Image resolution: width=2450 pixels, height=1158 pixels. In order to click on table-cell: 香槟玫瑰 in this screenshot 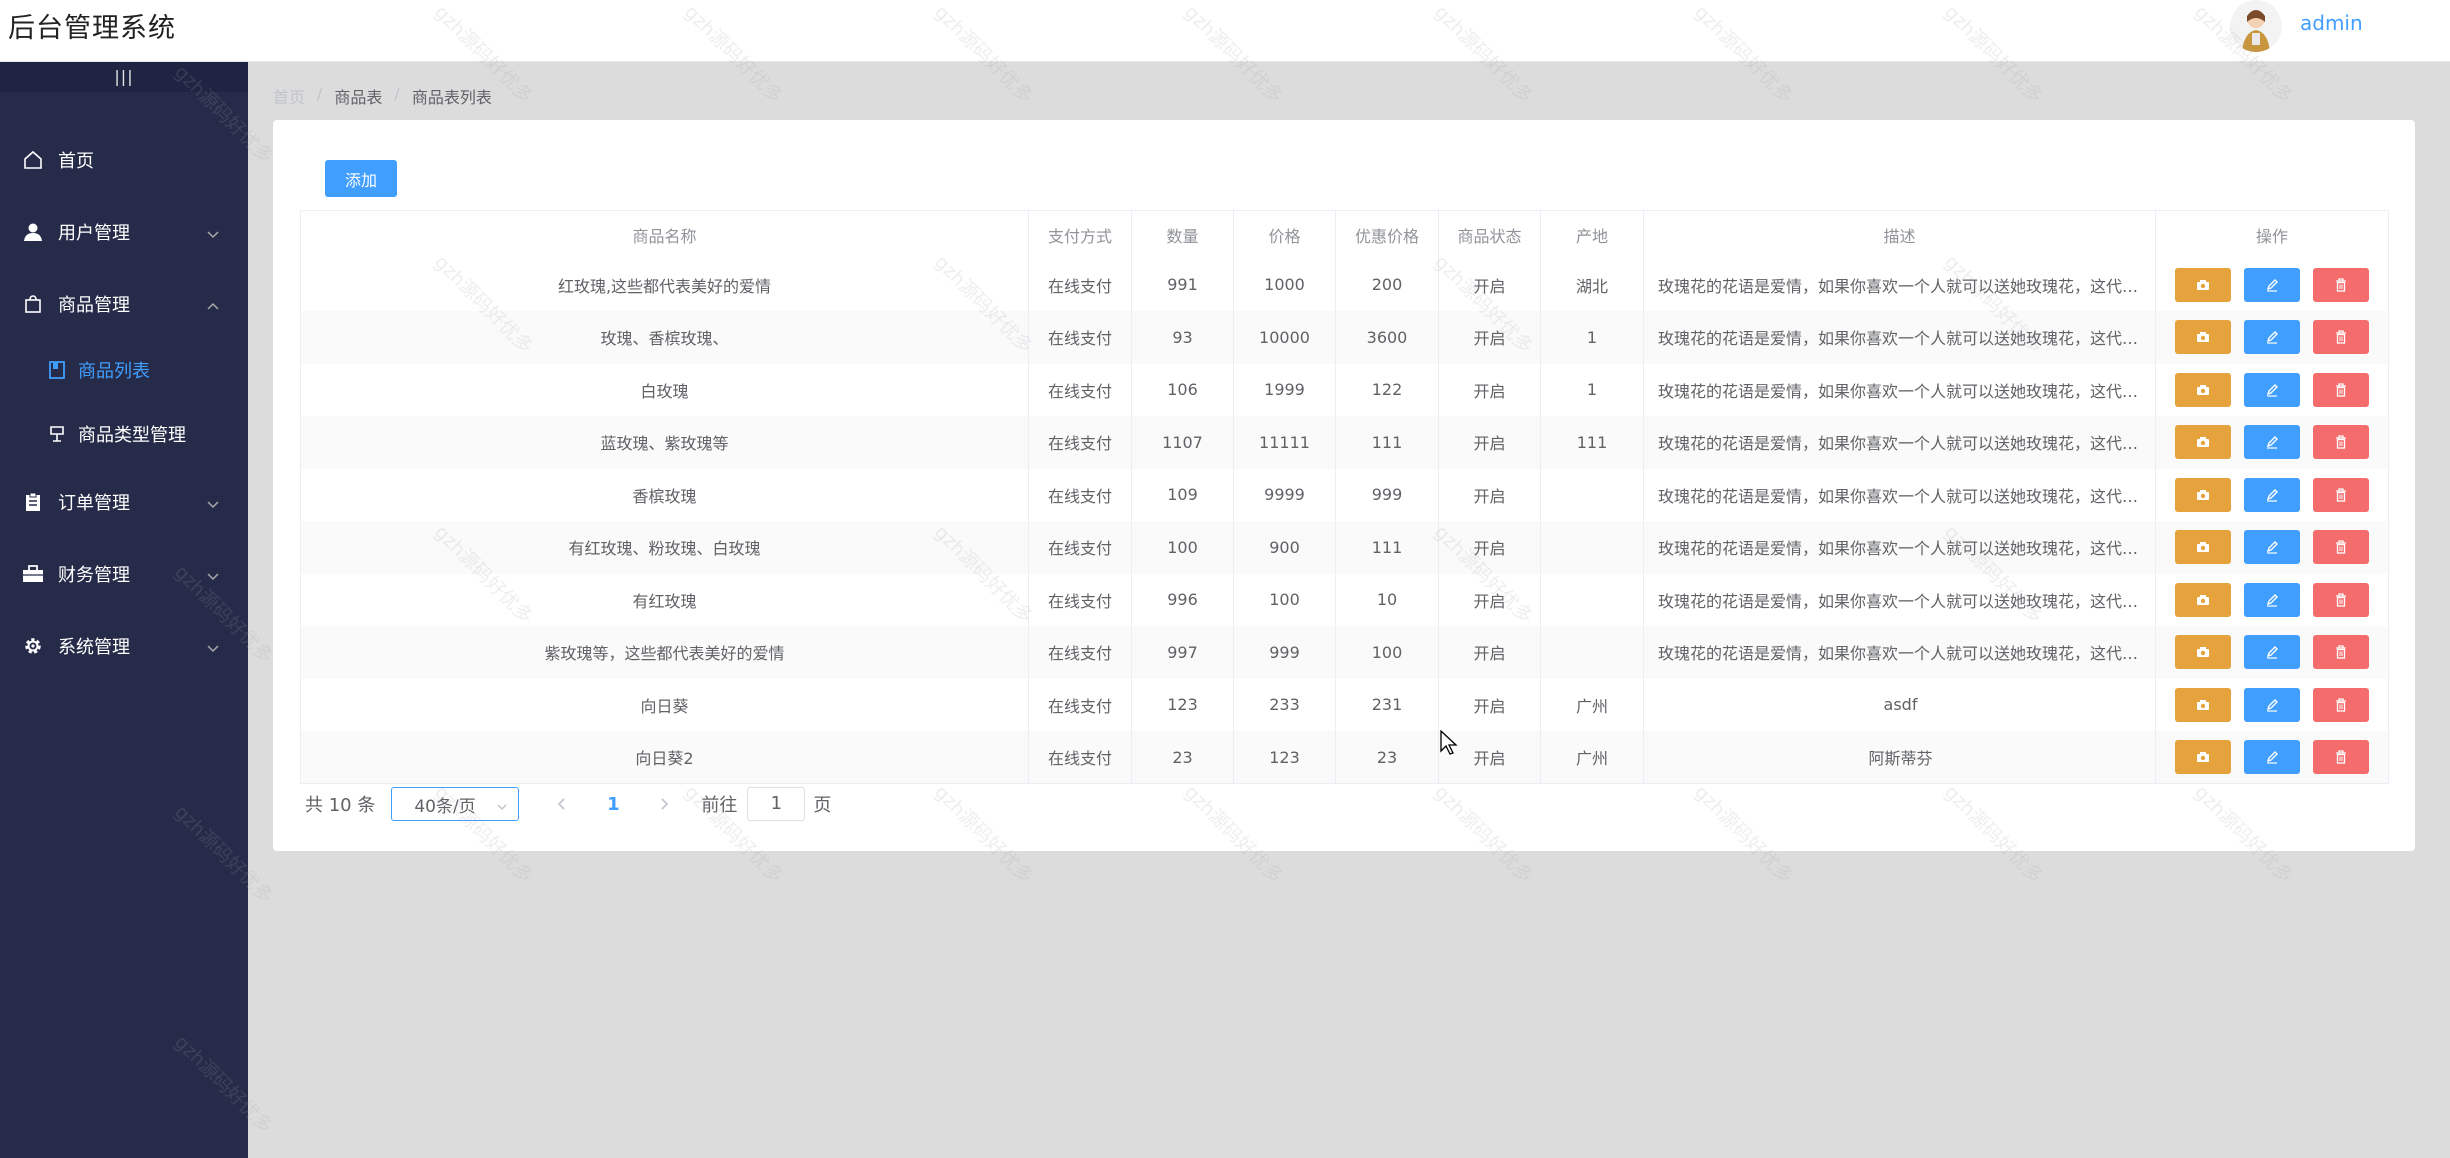, I will do `click(664, 494)`.